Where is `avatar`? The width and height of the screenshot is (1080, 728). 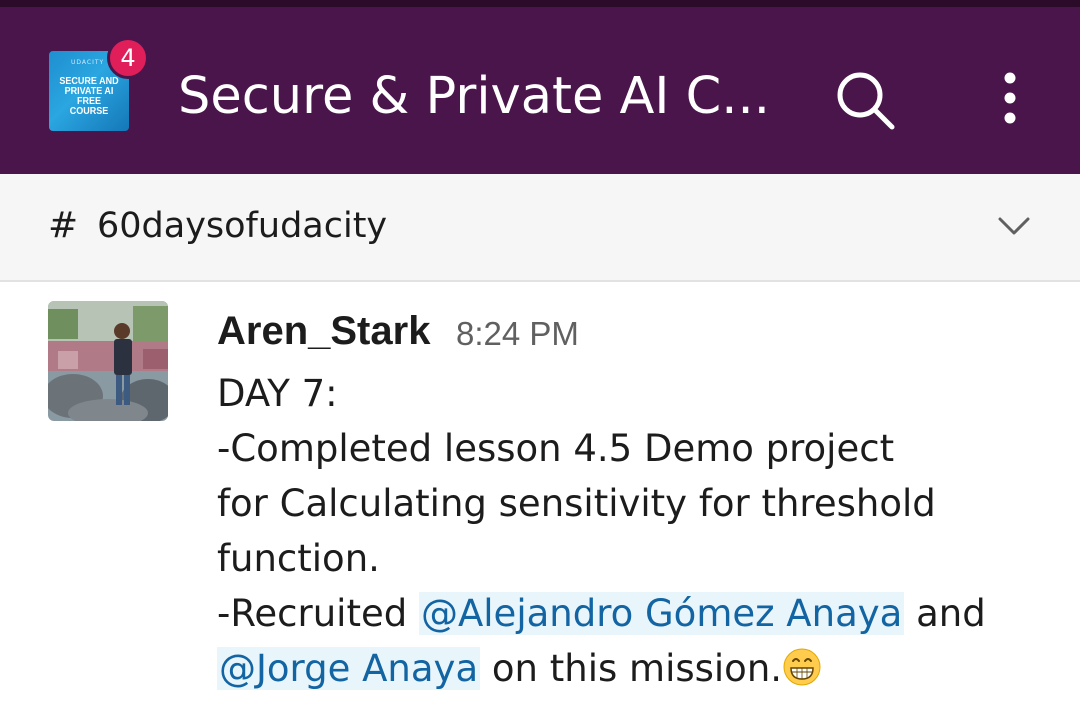 avatar is located at coordinates (108, 361).